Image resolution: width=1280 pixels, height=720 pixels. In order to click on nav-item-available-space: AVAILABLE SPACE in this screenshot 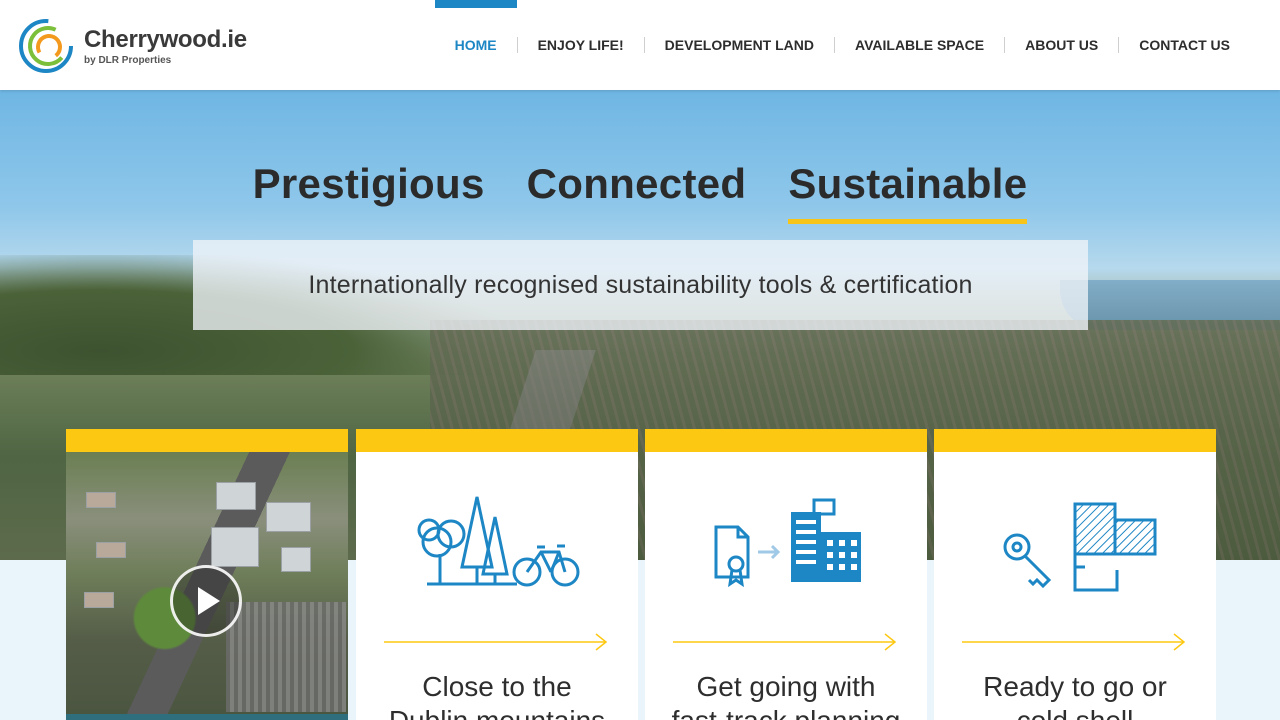, I will do `click(919, 45)`.